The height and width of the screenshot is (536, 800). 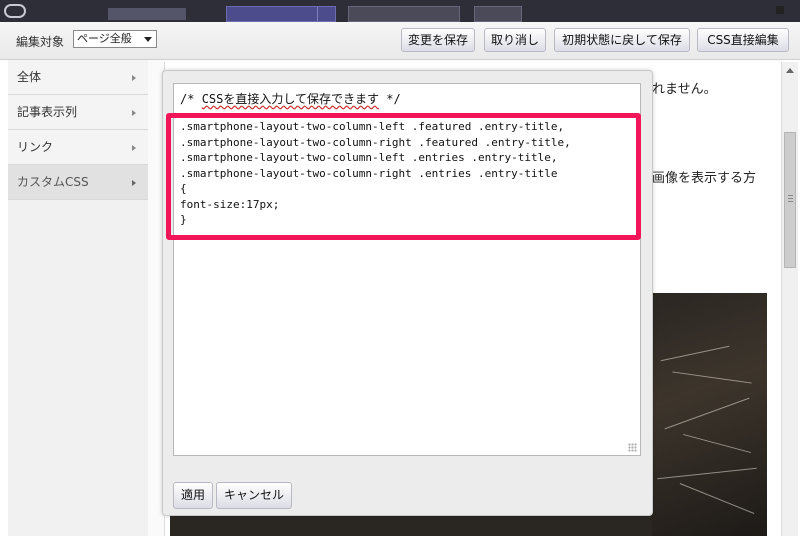 What do you see at coordinates (254, 495) in the screenshot?
I see `cancel-button: キャンセル` at bounding box center [254, 495].